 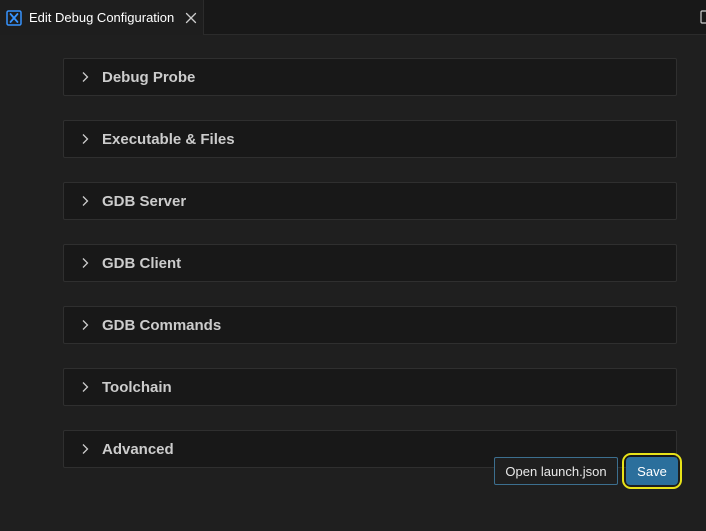 I want to click on section-gdb-server: GDB Server, so click(x=370, y=201).